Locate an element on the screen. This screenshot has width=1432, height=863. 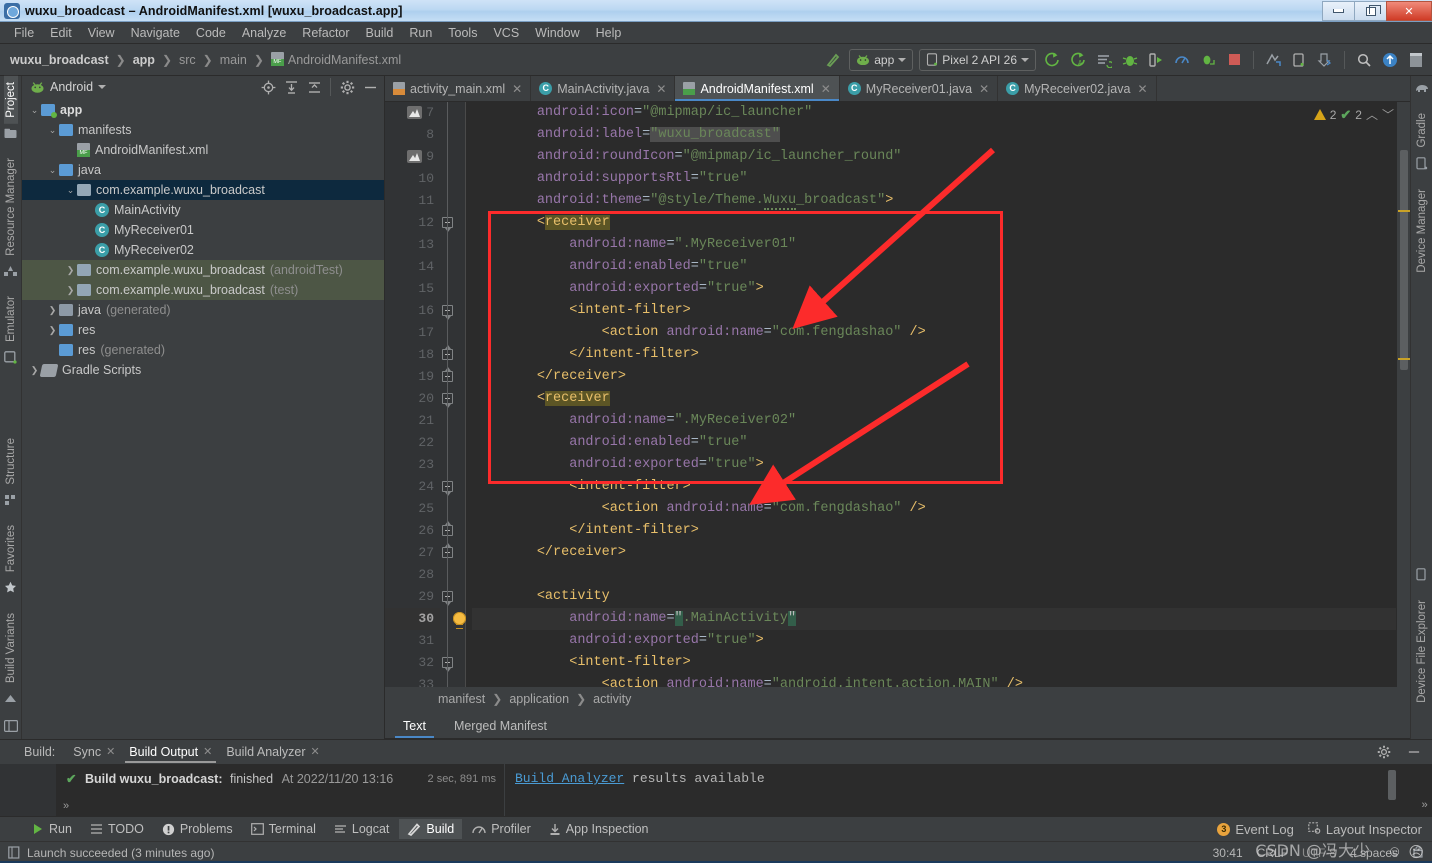
menu-item-help: Help is located at coordinates (609, 33).